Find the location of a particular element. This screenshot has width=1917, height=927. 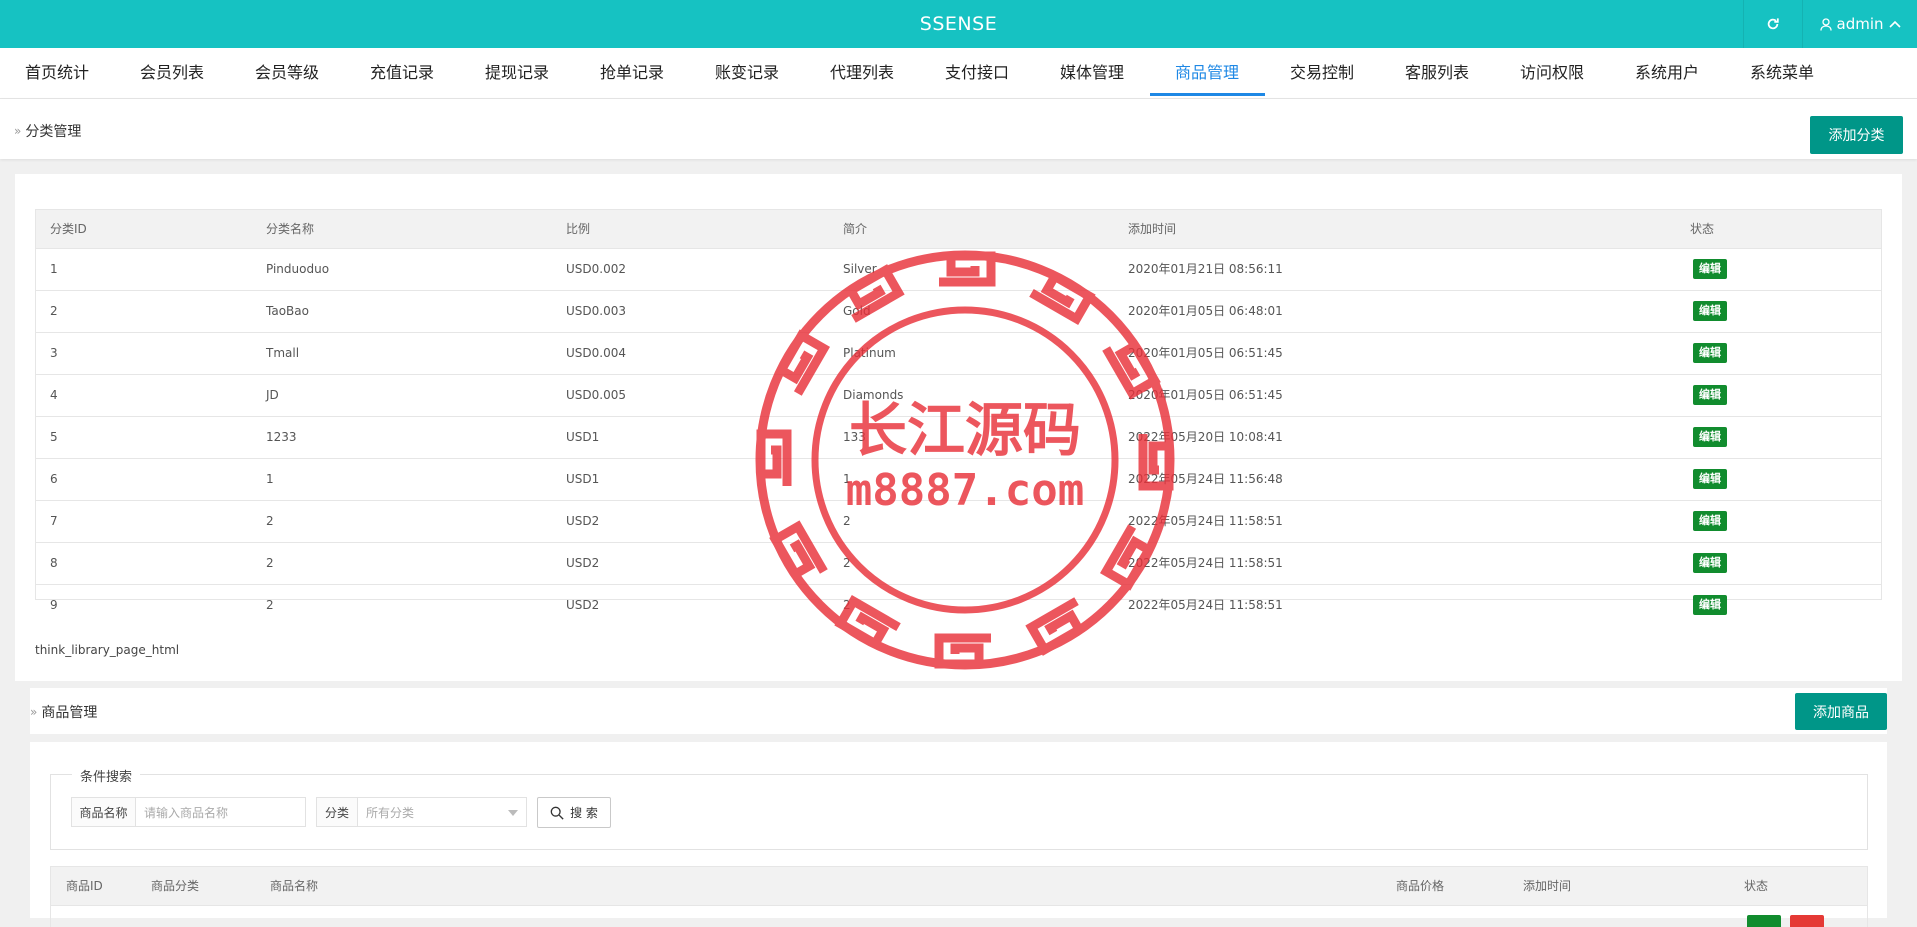

nav-media: 媒体管理 is located at coordinates (1092, 72).